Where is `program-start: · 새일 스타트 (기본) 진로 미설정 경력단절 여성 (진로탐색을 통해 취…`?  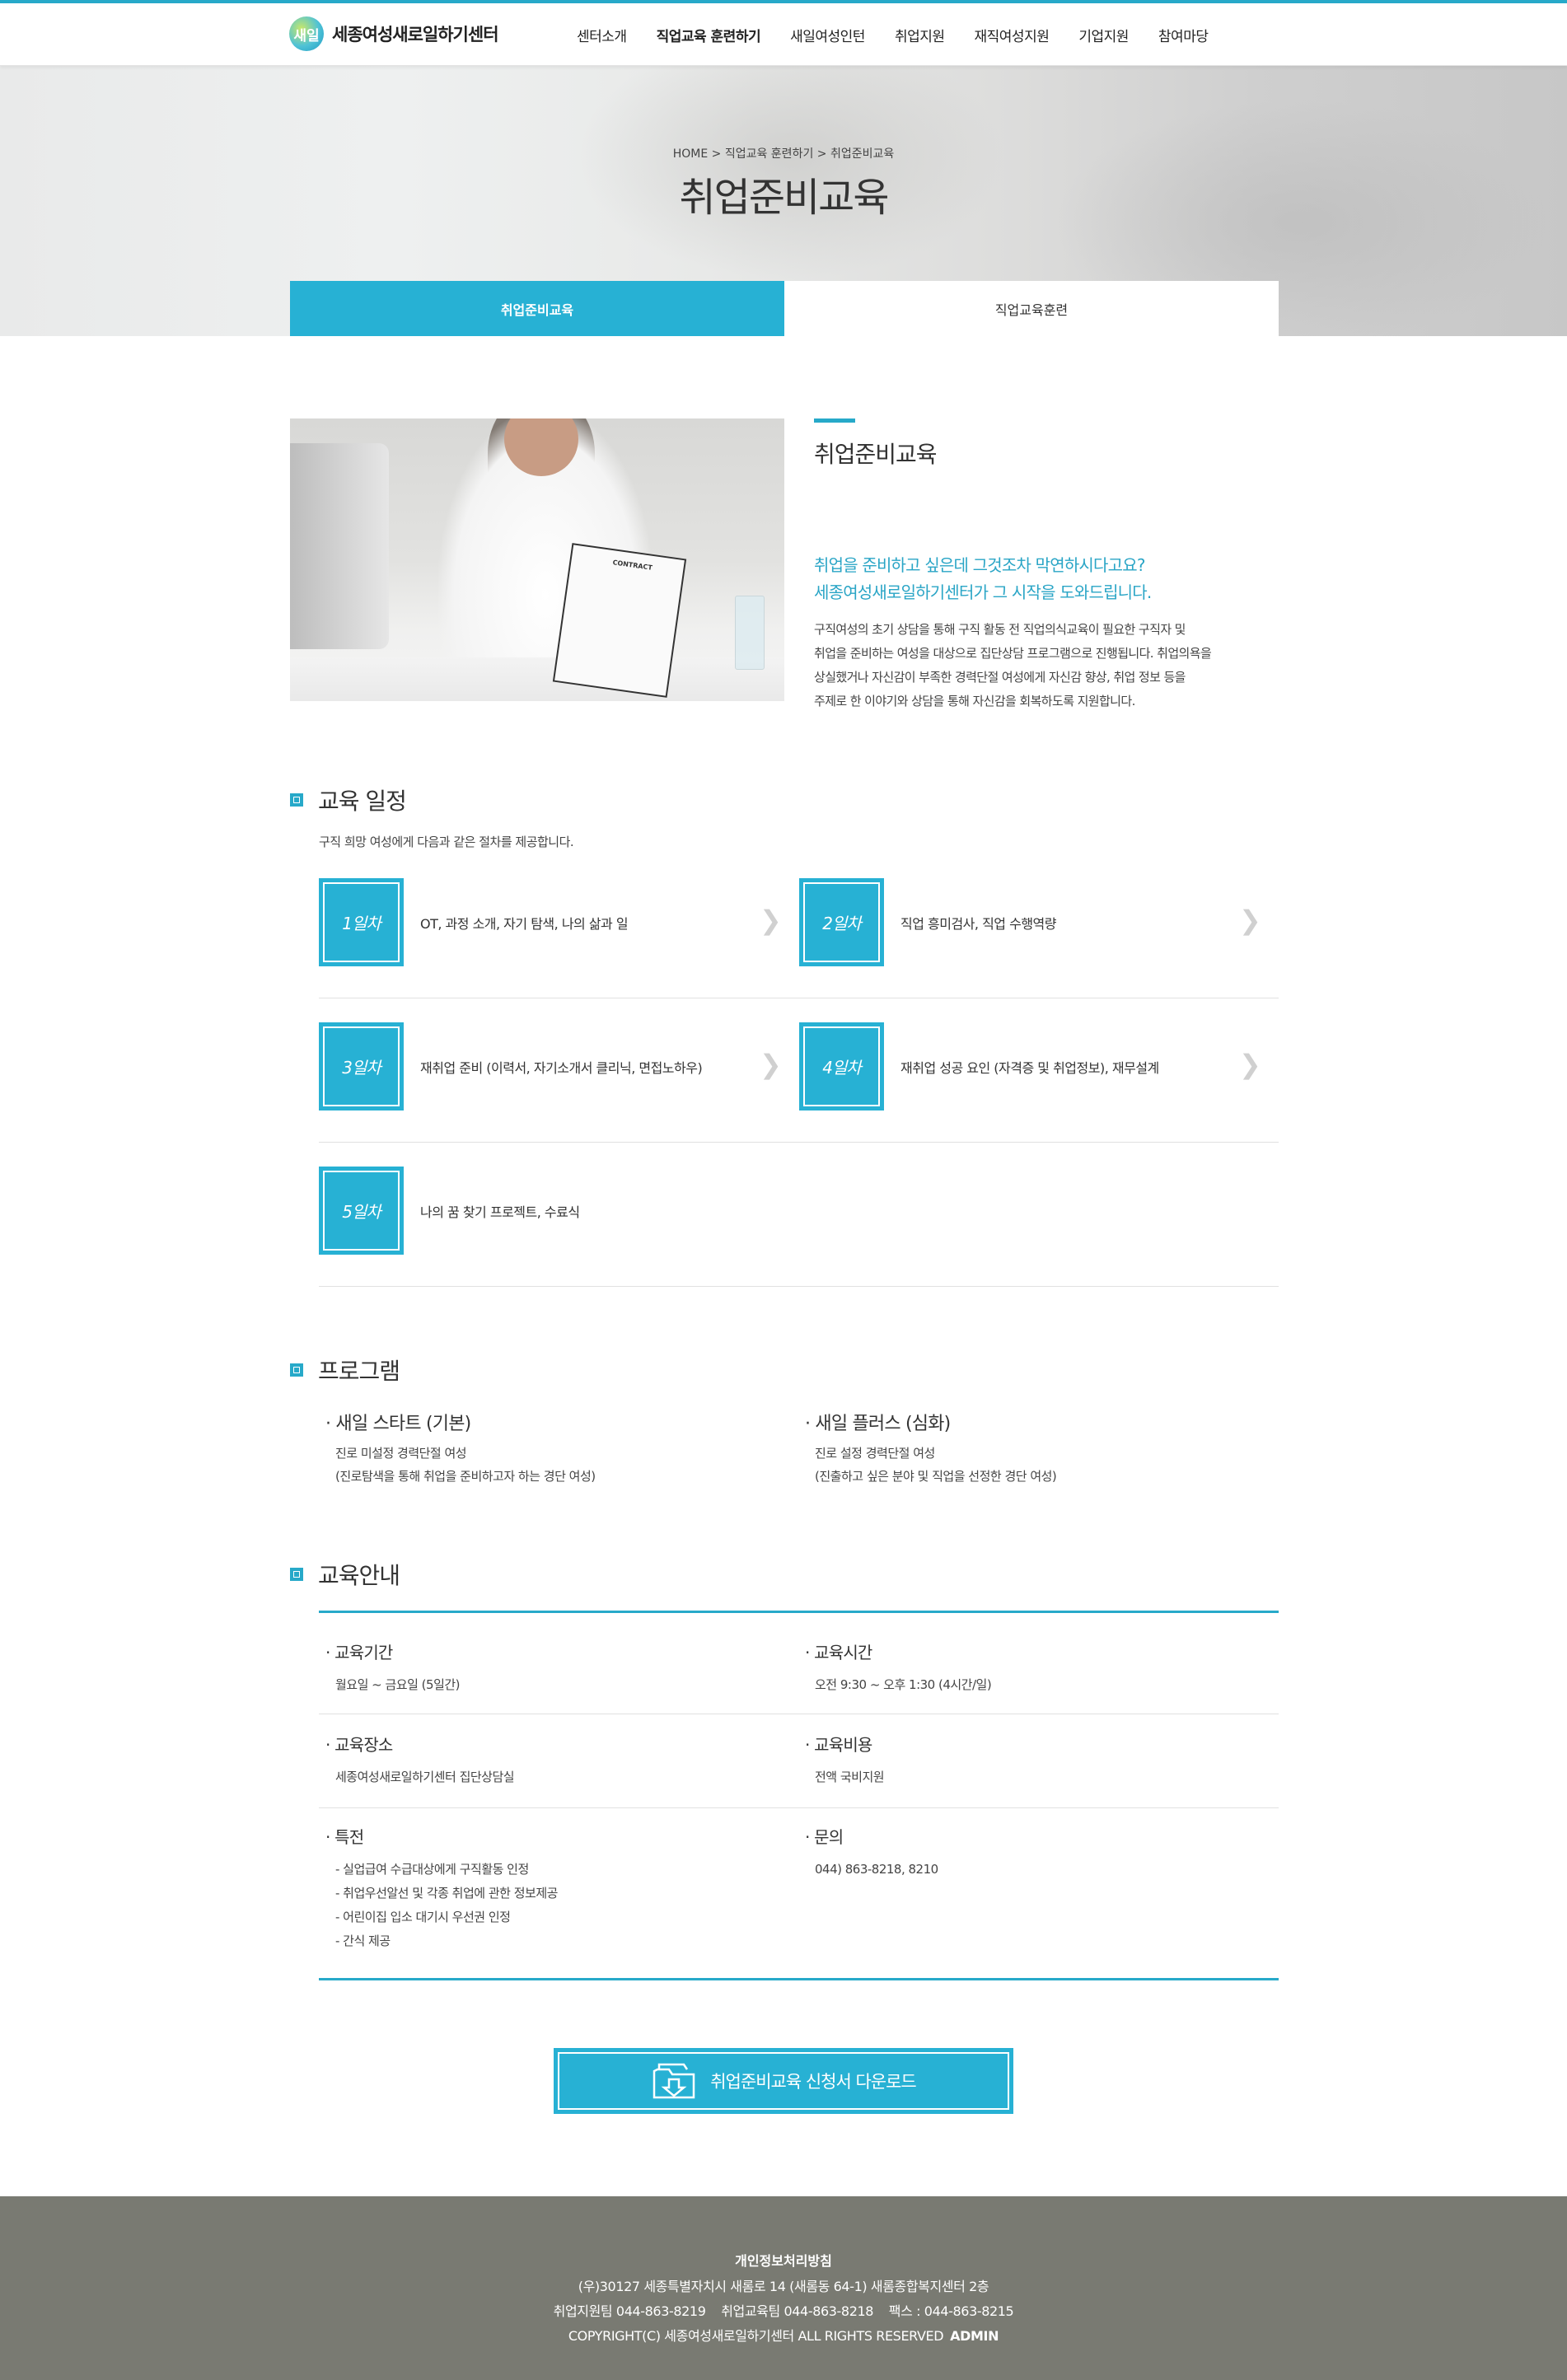
program-start: · 새일 스타트 (기본) 진로 미설정 경력단절 여성 (진로탐색을 통해 취… is located at coordinates (460, 1448).